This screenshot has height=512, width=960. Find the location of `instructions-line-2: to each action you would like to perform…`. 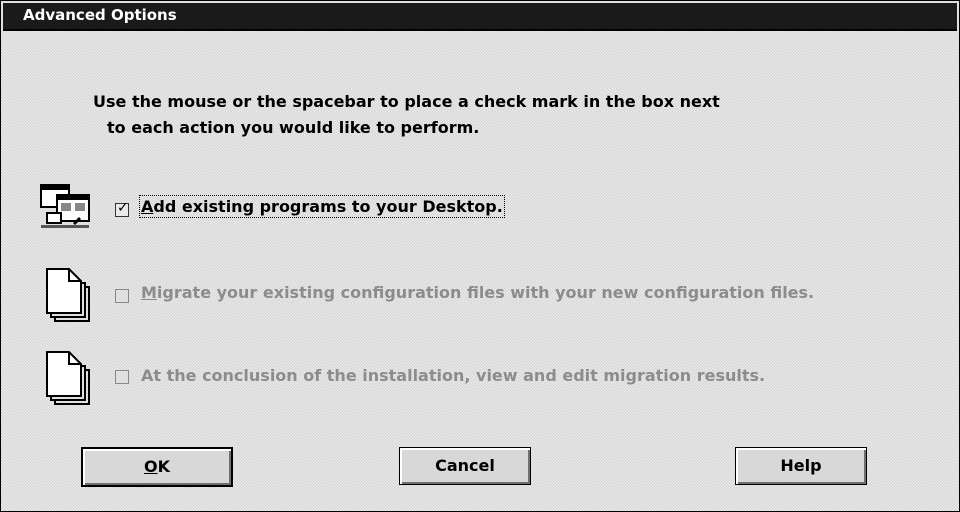

instructions-line-2: to each action you would like to perform… is located at coordinates (293, 127).